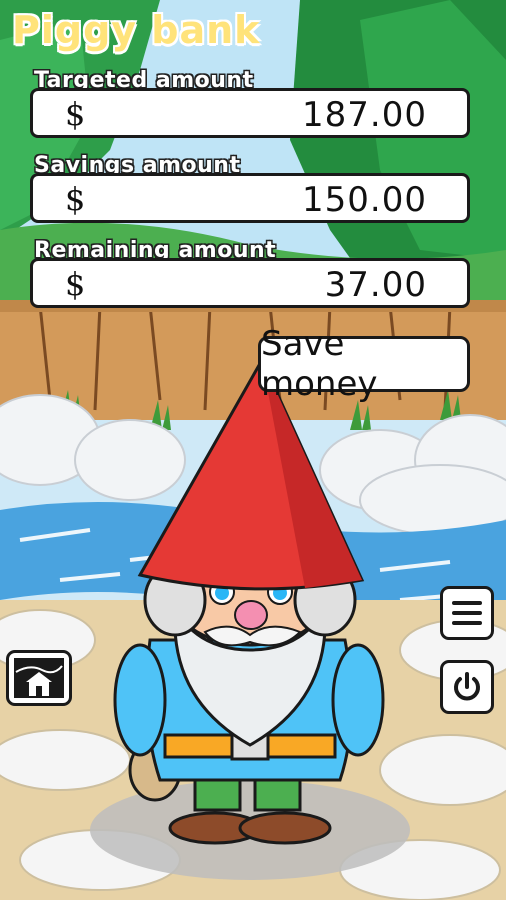 Image resolution: width=506 pixels, height=900 pixels. Describe the element at coordinates (364, 364) in the screenshot. I see `save-money-button: Save money` at that location.